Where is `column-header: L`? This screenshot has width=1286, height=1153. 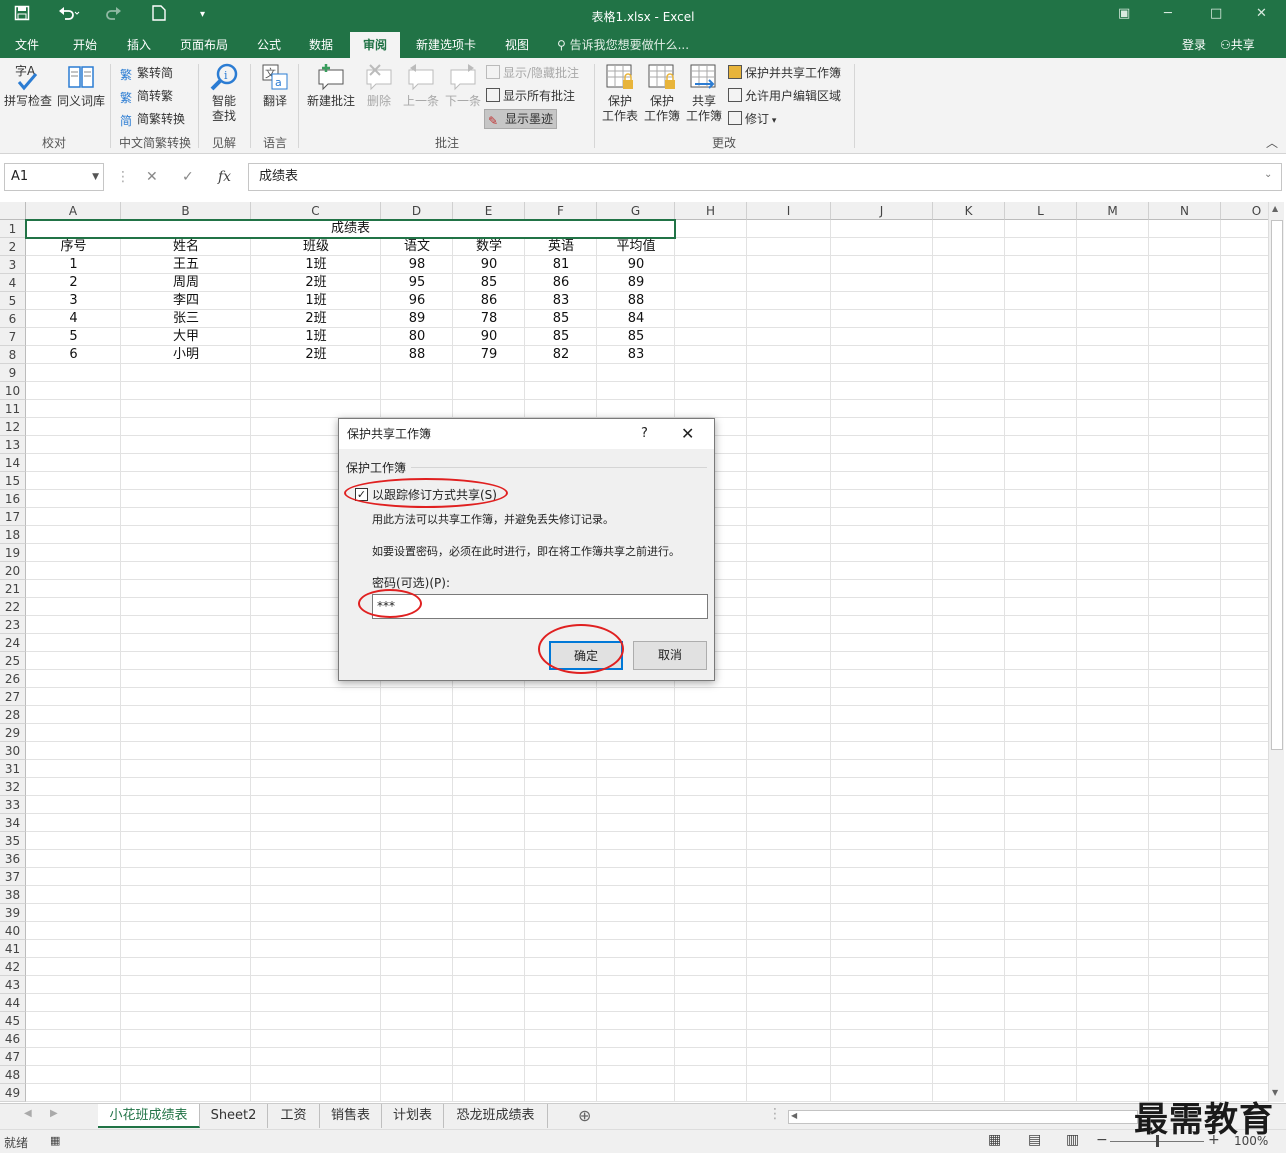
column-header: L is located at coordinates (1041, 211).